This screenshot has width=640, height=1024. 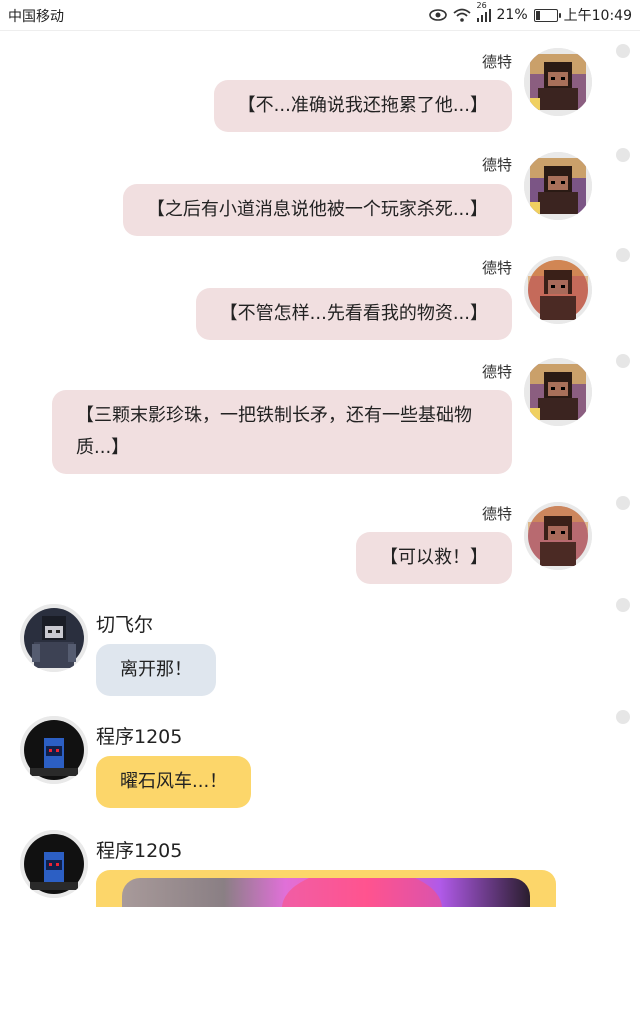 I want to click on message-image, so click(x=326, y=892).